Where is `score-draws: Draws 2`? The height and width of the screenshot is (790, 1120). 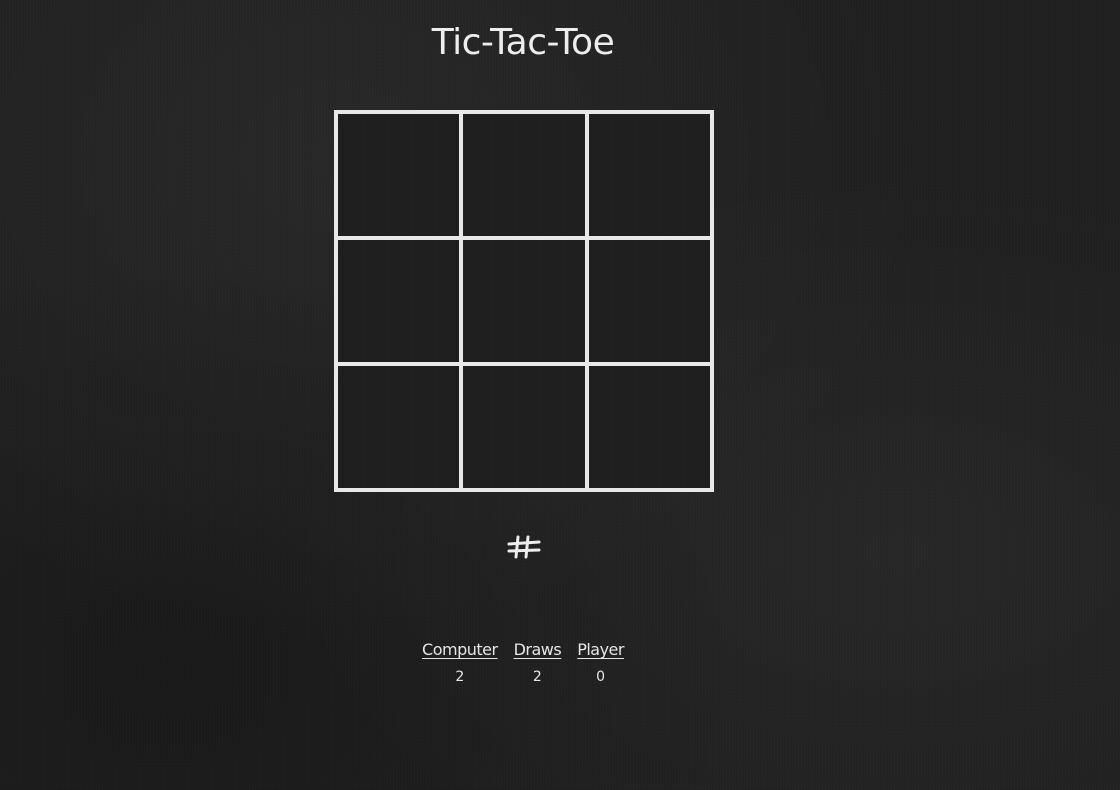
score-draws: Draws 2 is located at coordinates (538, 662).